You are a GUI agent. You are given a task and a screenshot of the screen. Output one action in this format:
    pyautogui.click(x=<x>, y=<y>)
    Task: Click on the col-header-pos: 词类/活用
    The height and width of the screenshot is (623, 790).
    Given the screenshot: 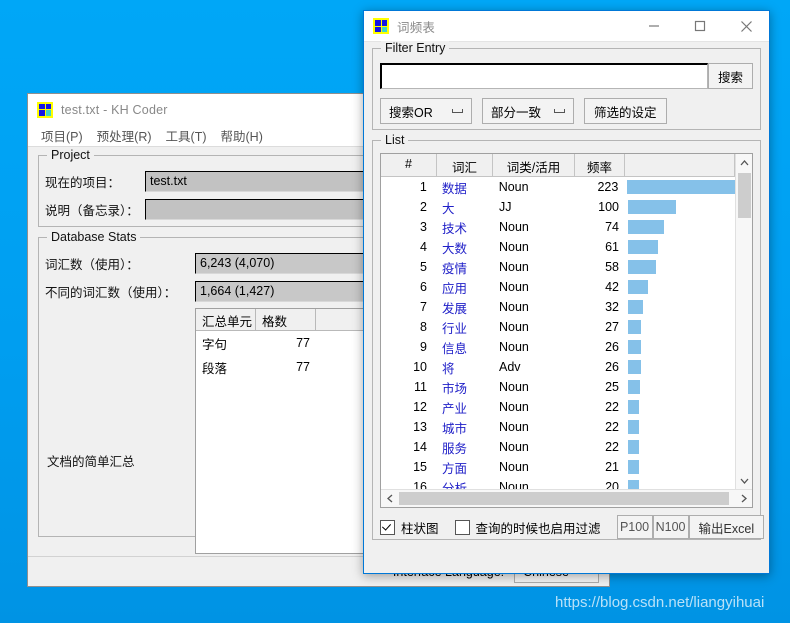 What is the action you would take?
    pyautogui.click(x=534, y=165)
    